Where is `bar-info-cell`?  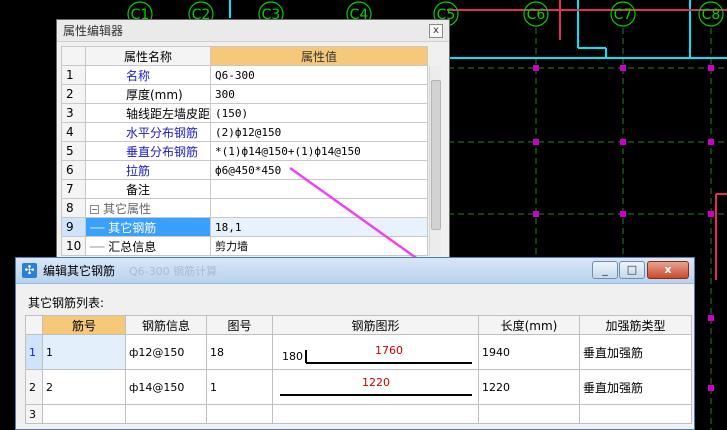
bar-info-cell is located at coordinates (166, 414).